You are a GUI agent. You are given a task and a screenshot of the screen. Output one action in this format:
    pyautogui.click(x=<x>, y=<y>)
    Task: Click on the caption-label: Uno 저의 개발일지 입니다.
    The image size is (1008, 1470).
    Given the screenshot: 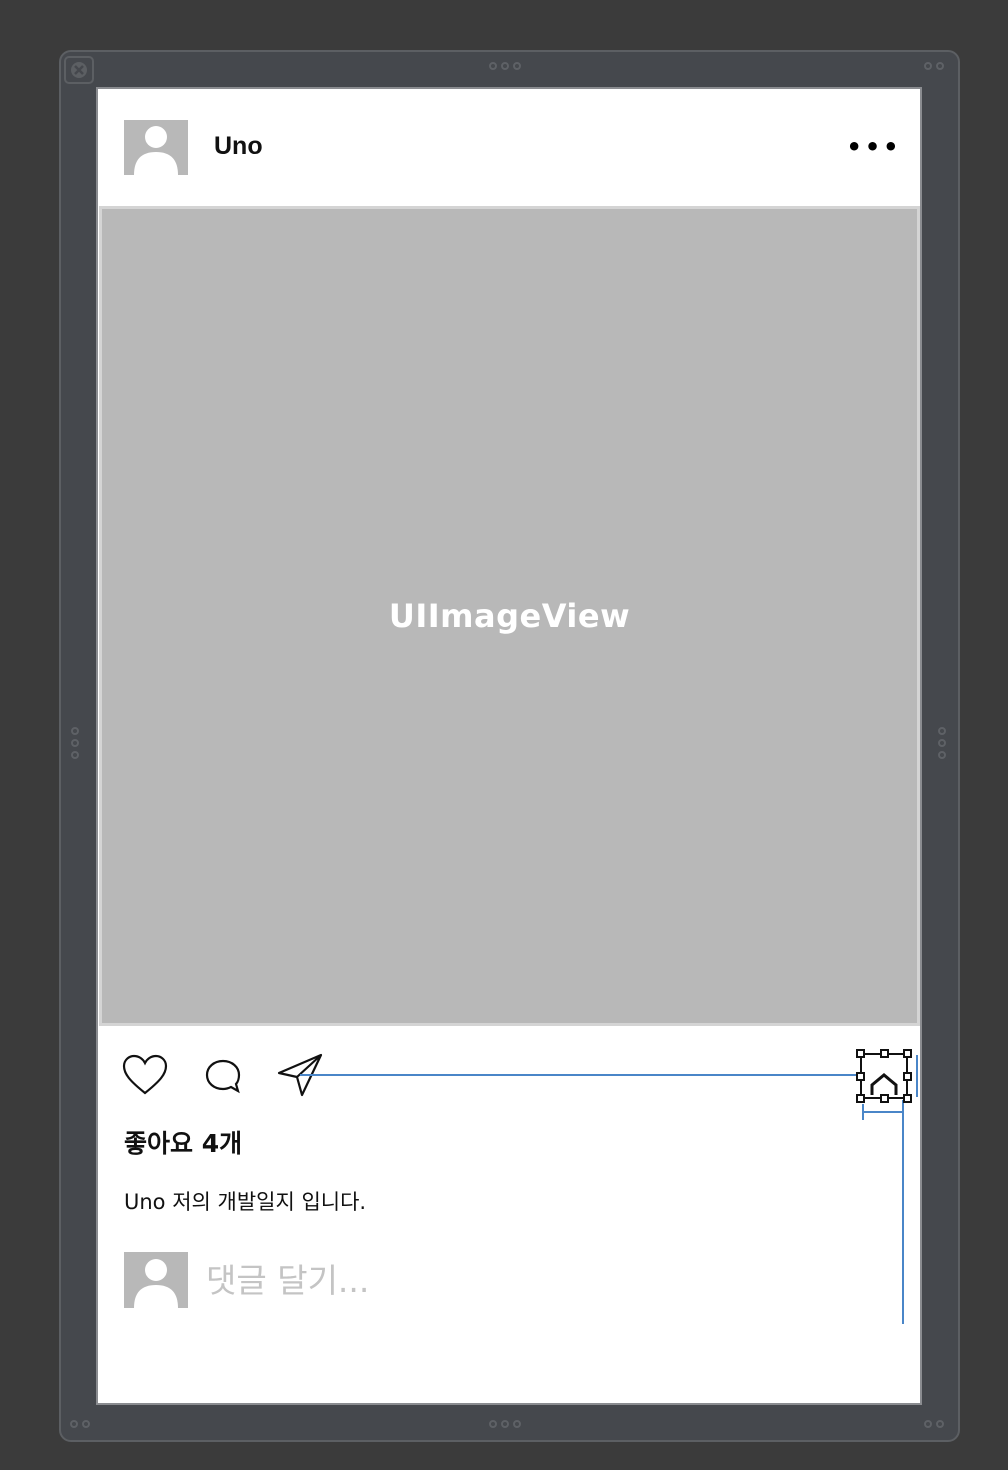 What is the action you would take?
    pyautogui.click(x=245, y=1202)
    